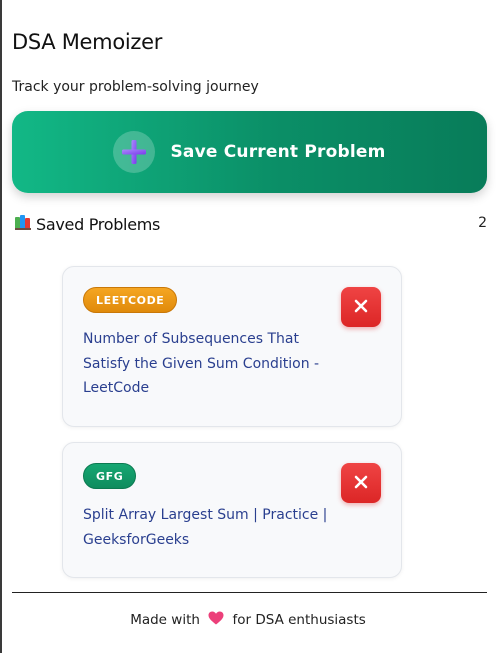 This screenshot has height=653, width=496. I want to click on app-subtitle: Track your problem-solving journey, so click(135, 87).